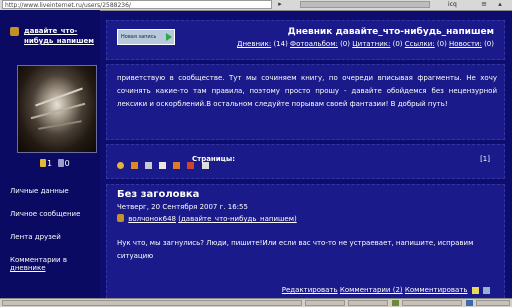  What do you see at coordinates (120, 165) in the screenshot?
I see `star-icon` at bounding box center [120, 165].